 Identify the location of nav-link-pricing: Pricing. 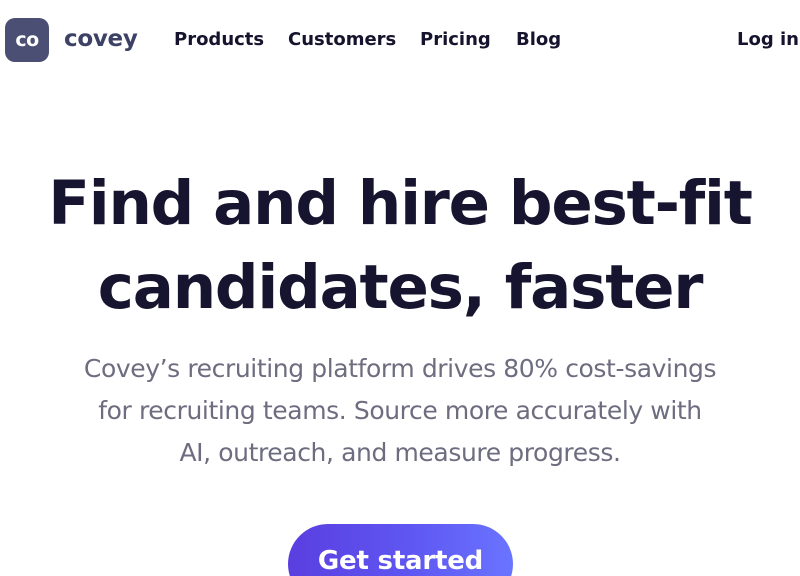
(455, 40).